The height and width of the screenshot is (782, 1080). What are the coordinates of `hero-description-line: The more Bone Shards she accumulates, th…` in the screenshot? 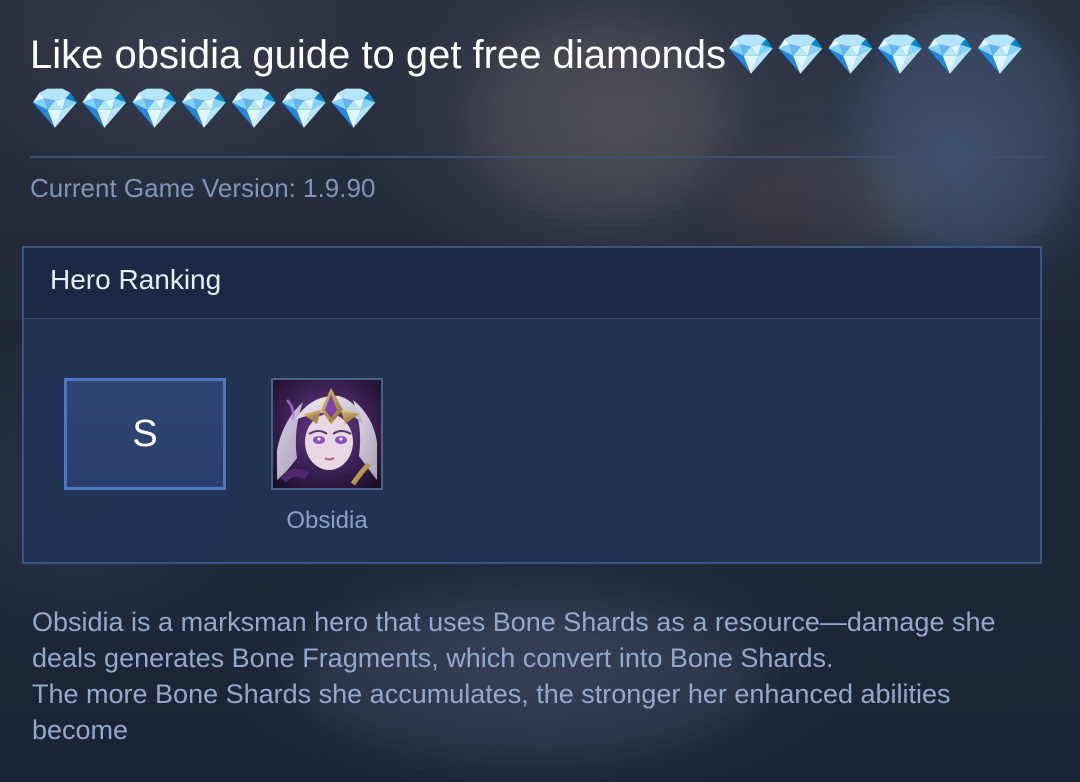 It's located at (491, 712).